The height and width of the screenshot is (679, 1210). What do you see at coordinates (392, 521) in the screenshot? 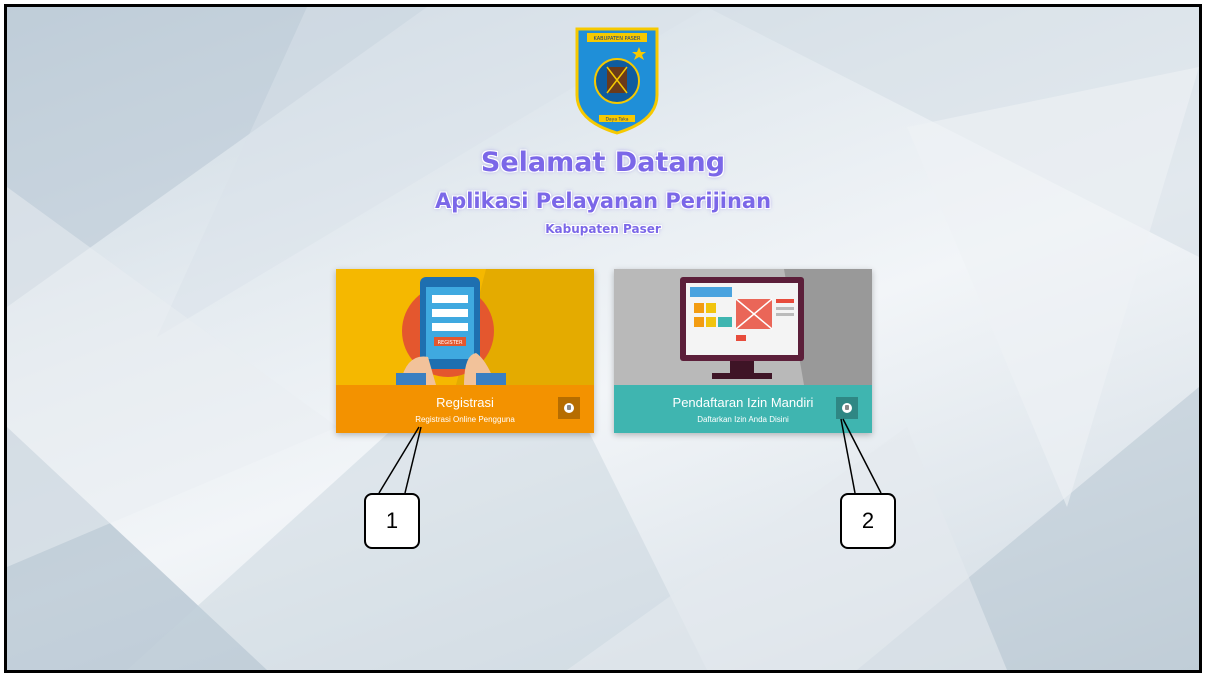
I see `callout-1: 1` at bounding box center [392, 521].